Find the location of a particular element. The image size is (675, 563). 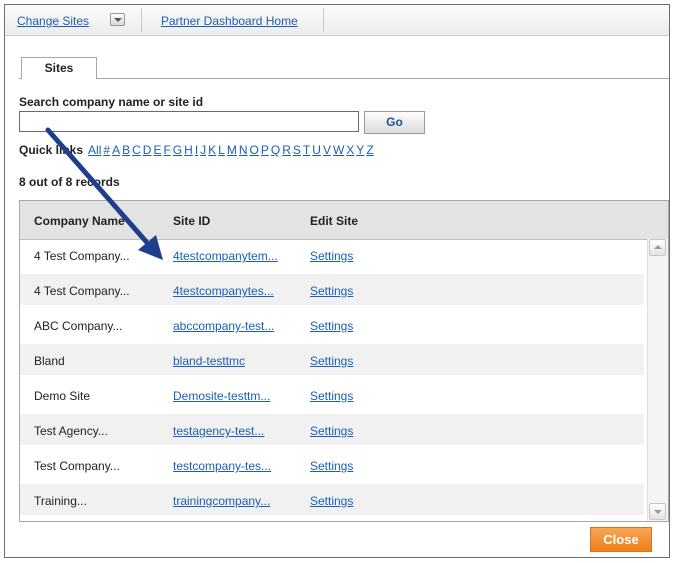

table-row: Test Agency... testagency-test... Settings is located at coordinates (332, 429).